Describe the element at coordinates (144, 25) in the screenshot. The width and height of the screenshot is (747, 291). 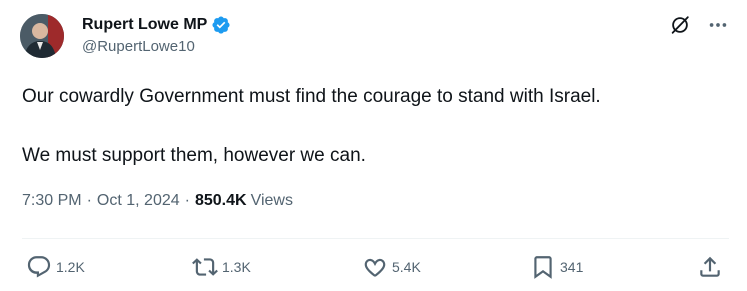
I see `author-display-name: Rupert Lowe MP` at that location.